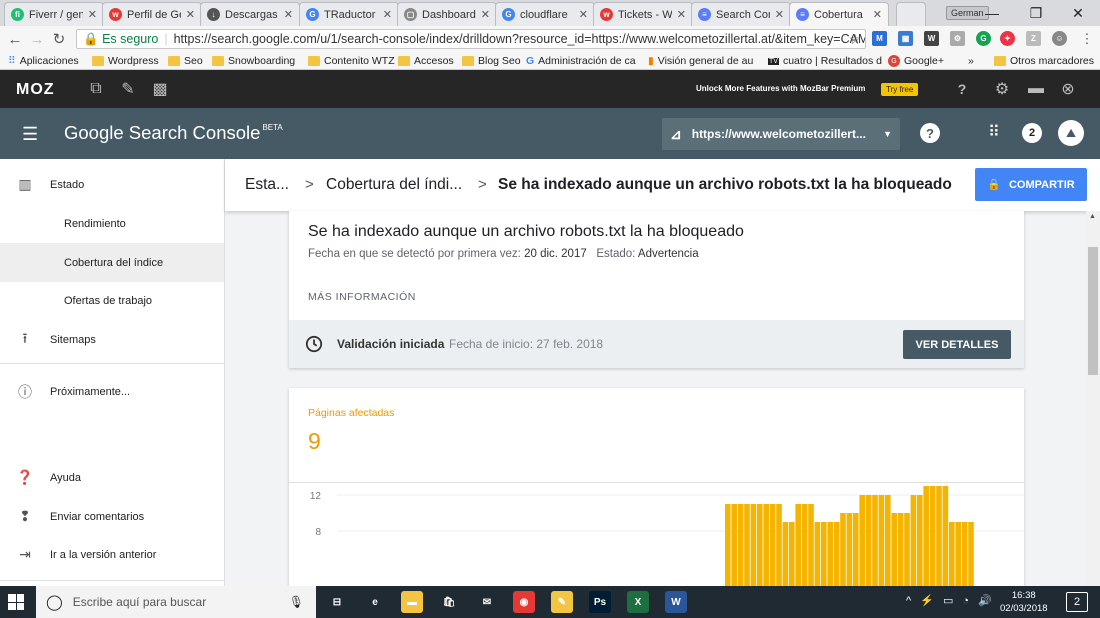 This screenshot has width=1100, height=618. Describe the element at coordinates (487, 602) in the screenshot. I see `taskbar-mail-icon: ✉` at that location.